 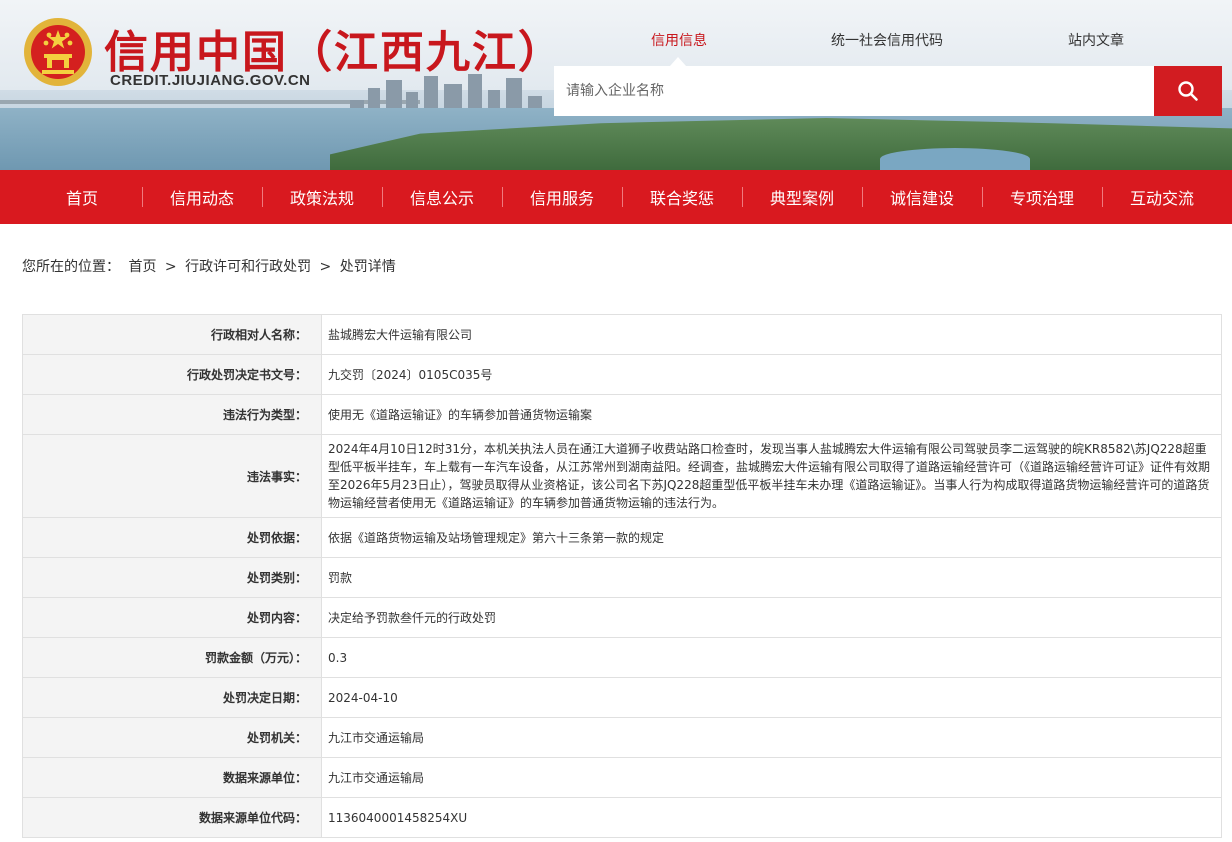 I want to click on row-label: 处罚内容：, so click(x=172, y=617).